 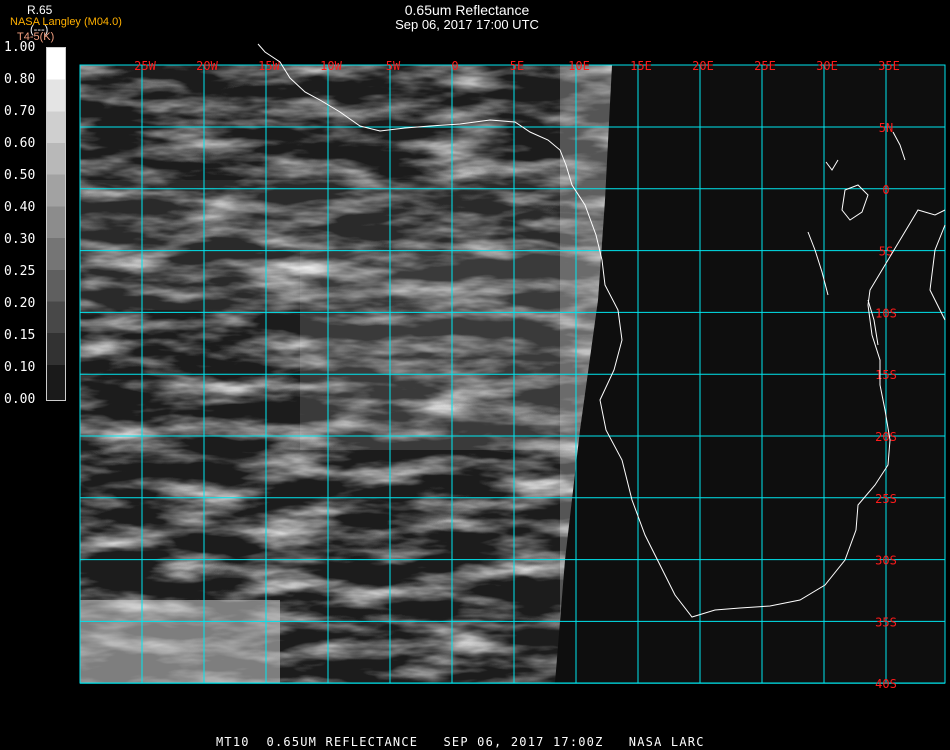 I want to click on longitude-label: 20E, so click(x=703, y=66).